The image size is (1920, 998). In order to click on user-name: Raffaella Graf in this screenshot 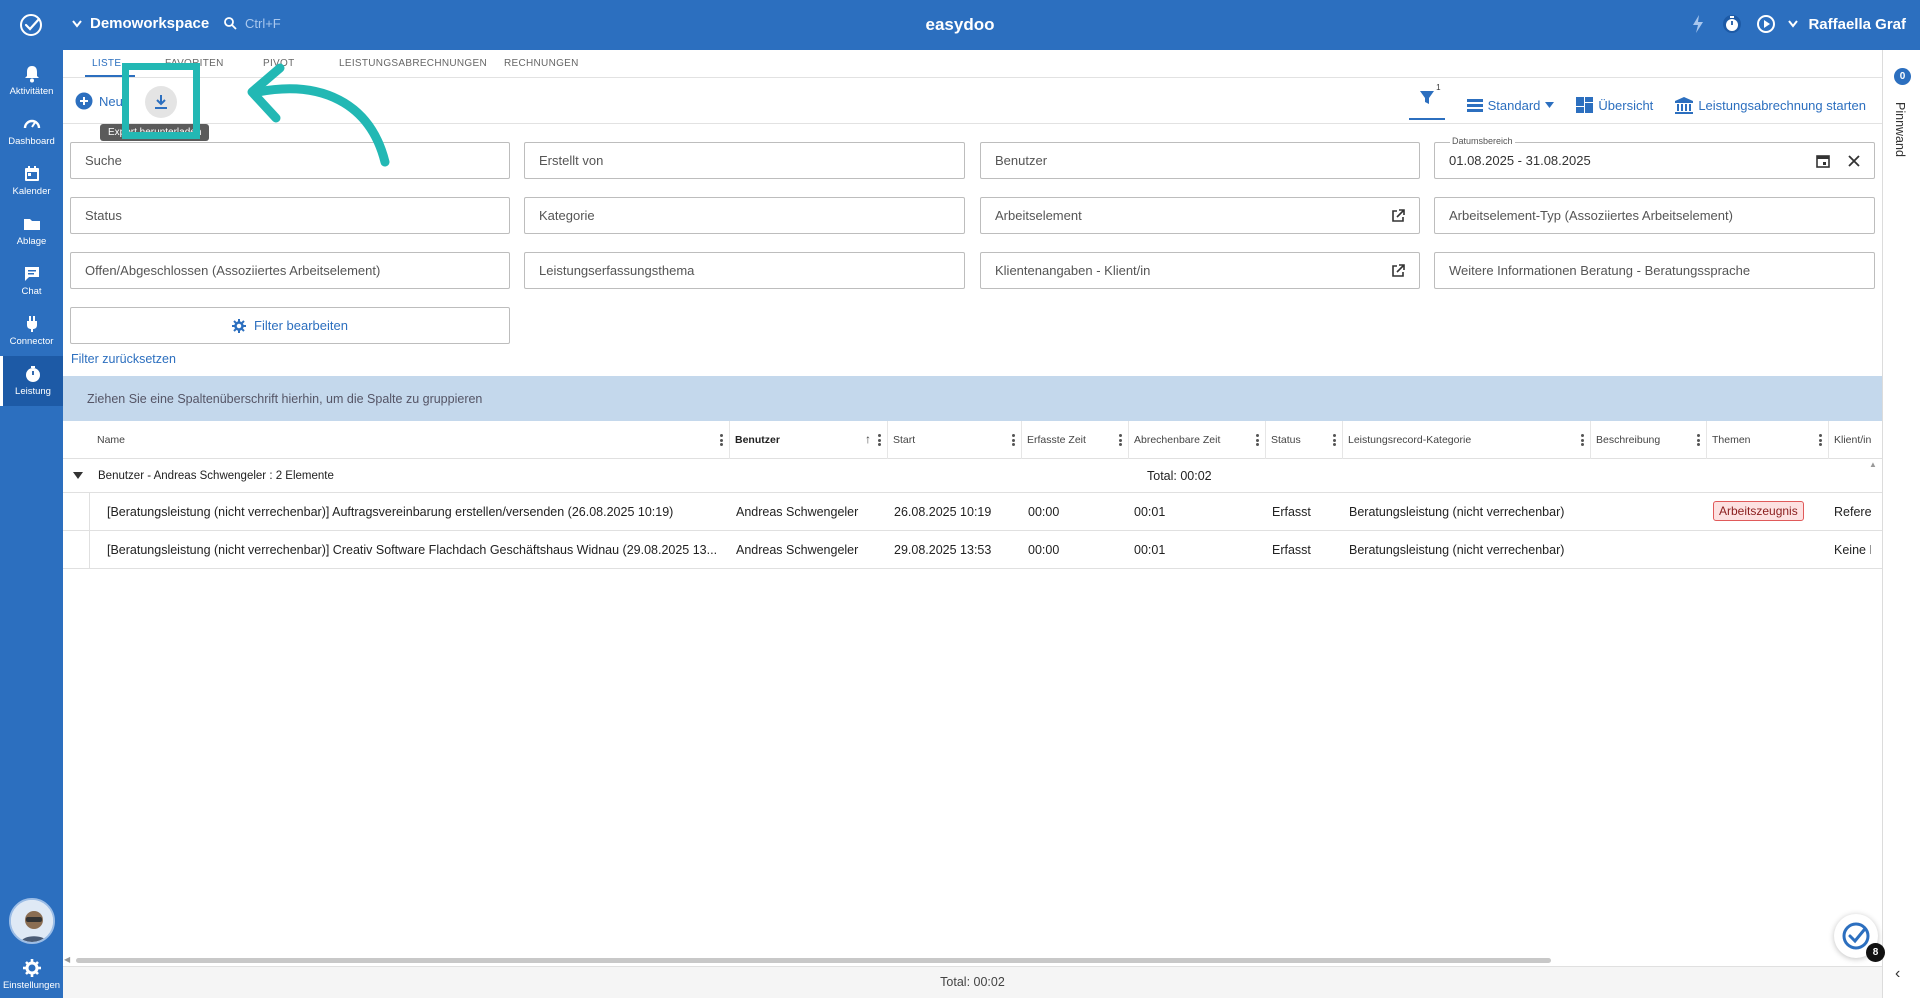, I will do `click(1857, 24)`.